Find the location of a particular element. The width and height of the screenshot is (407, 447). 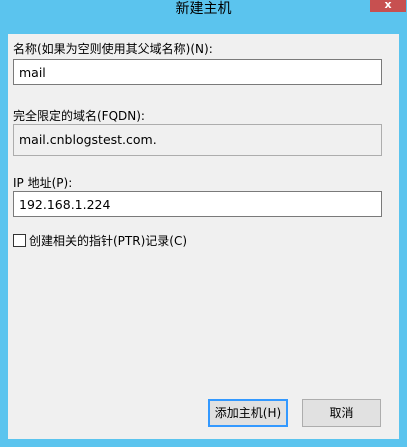

fqdn-field: mail.cnblogstest.com. is located at coordinates (197, 140).